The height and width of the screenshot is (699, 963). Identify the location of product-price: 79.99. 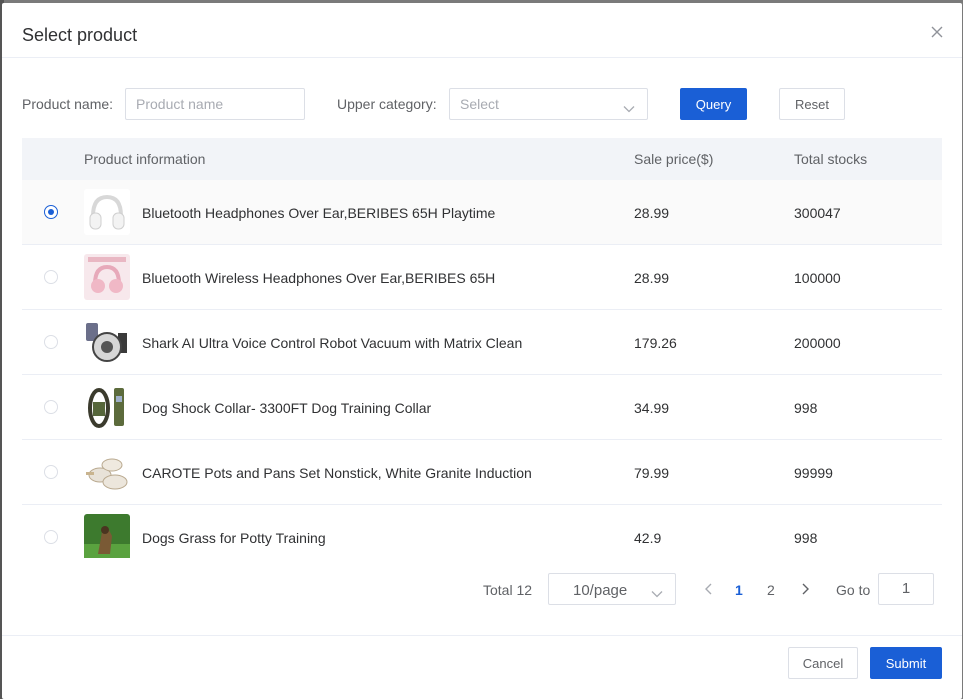
(652, 473).